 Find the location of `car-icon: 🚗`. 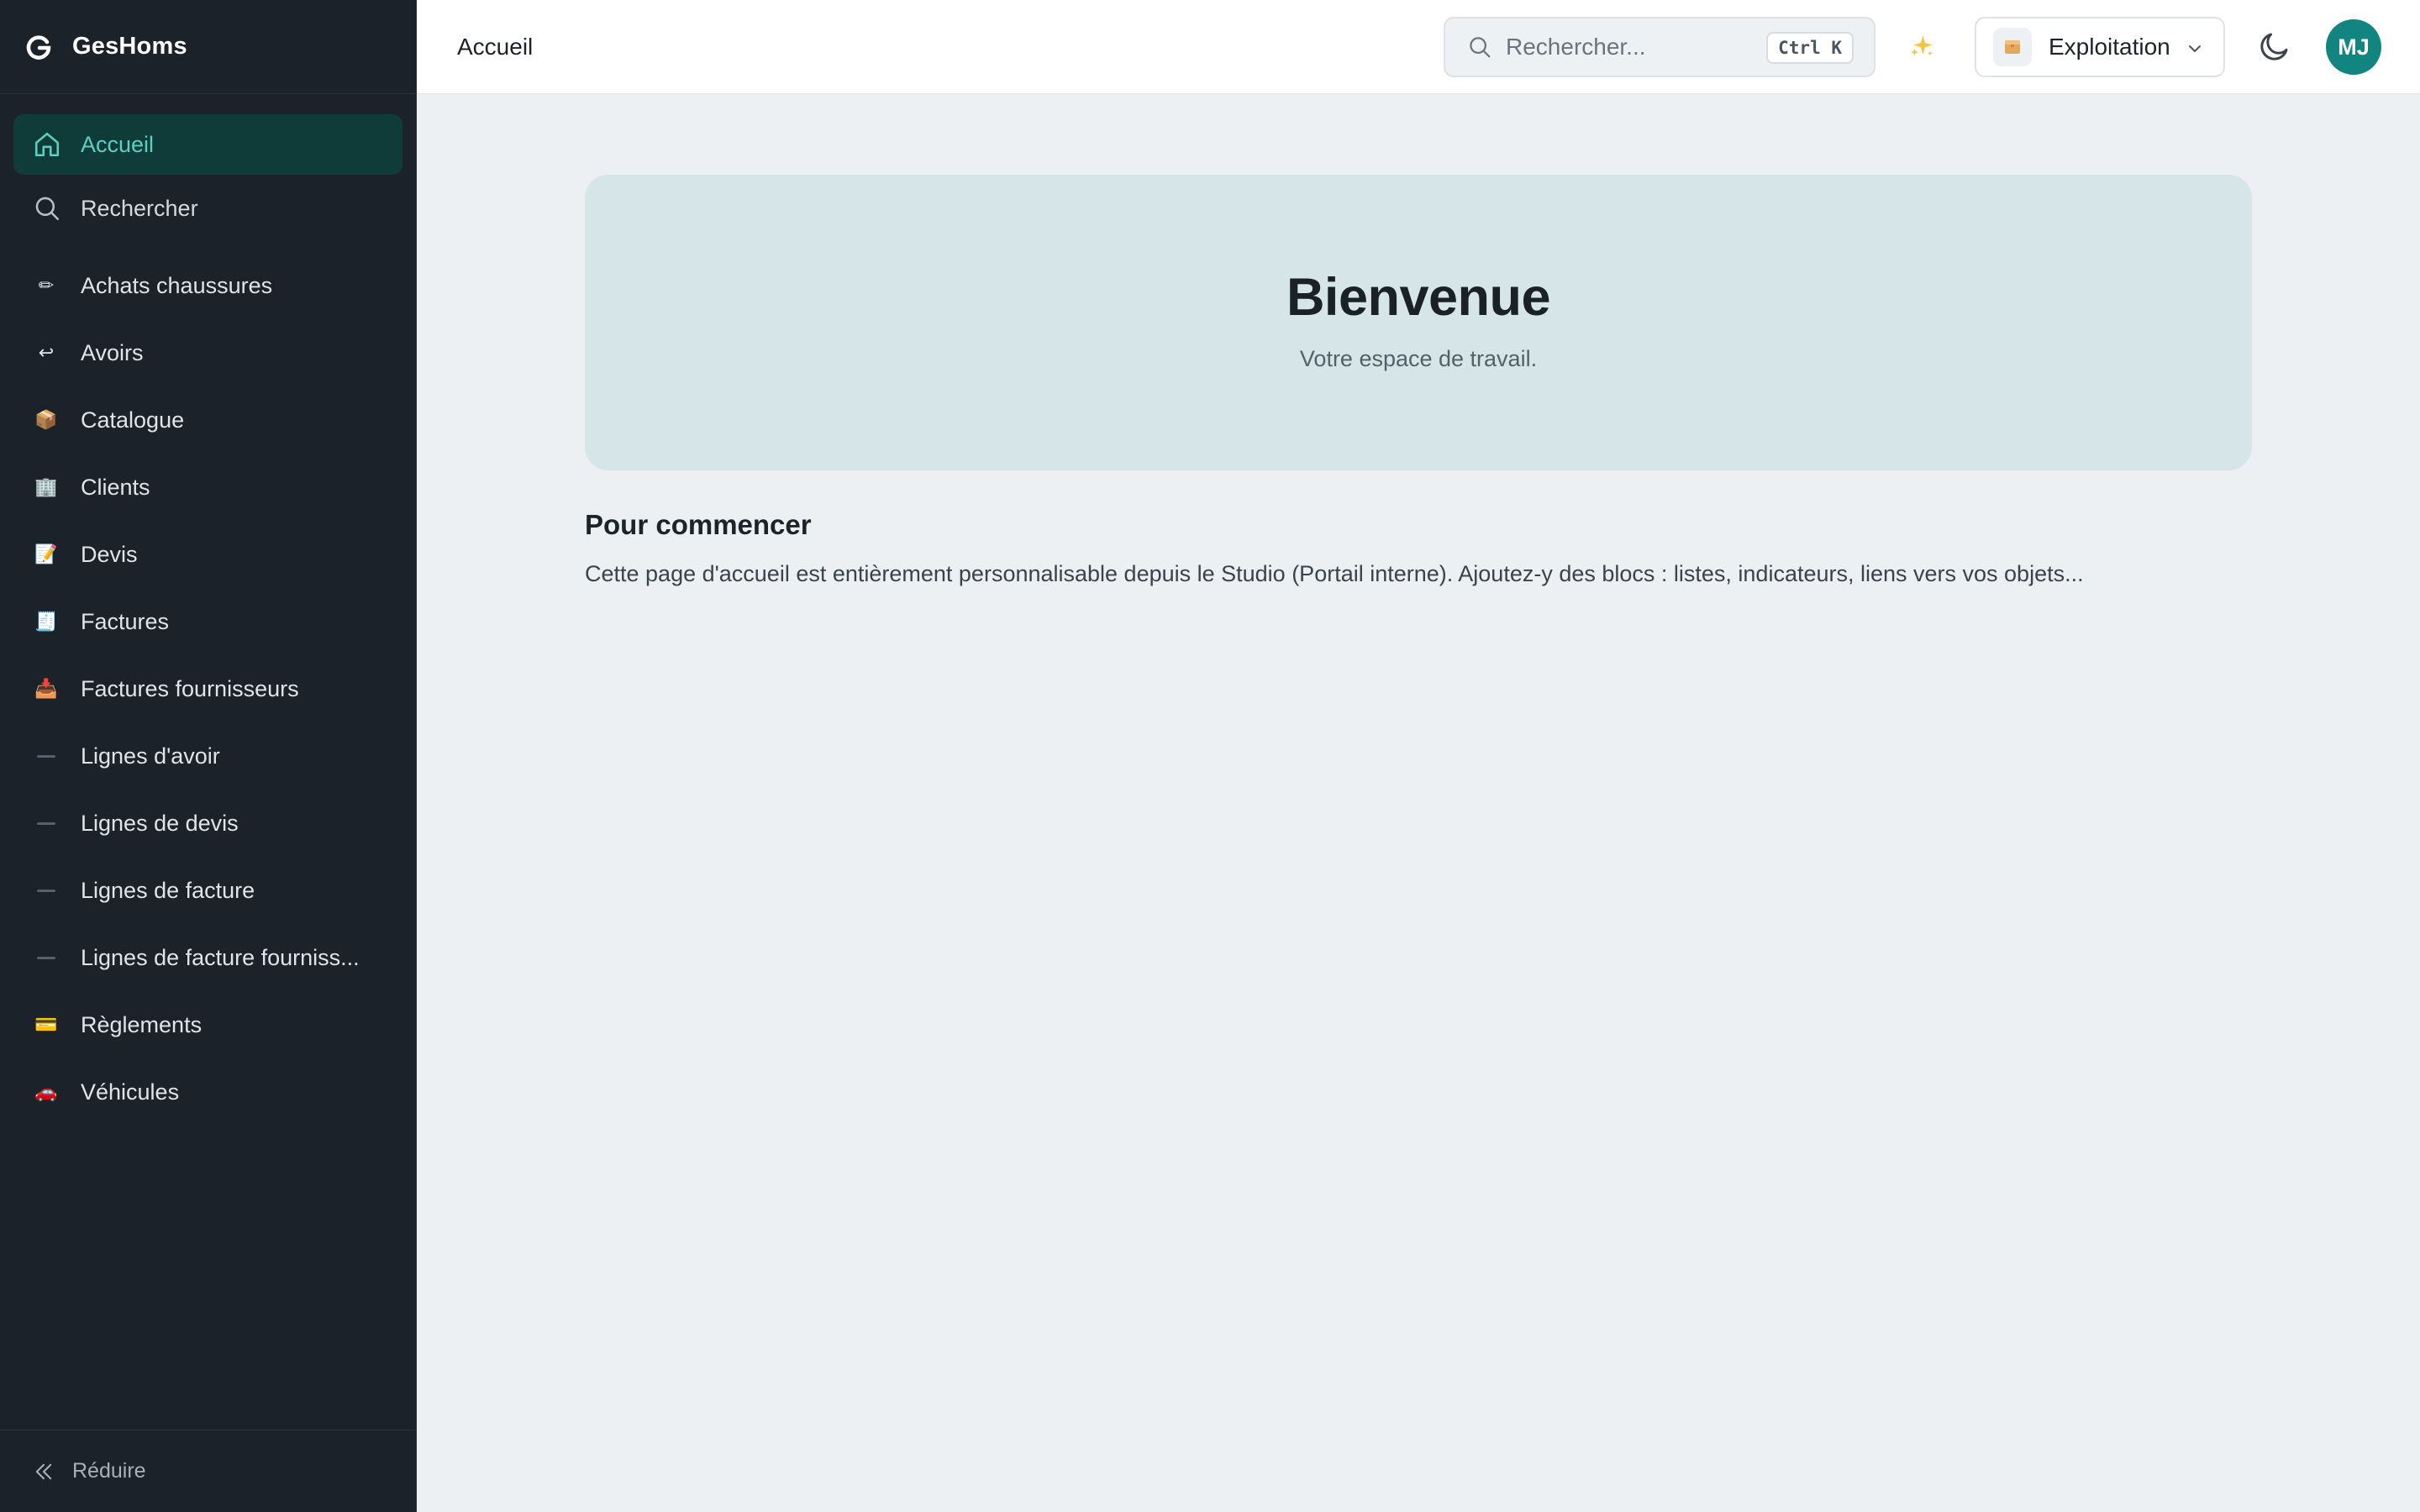

car-icon: 🚗 is located at coordinates (46, 1092).